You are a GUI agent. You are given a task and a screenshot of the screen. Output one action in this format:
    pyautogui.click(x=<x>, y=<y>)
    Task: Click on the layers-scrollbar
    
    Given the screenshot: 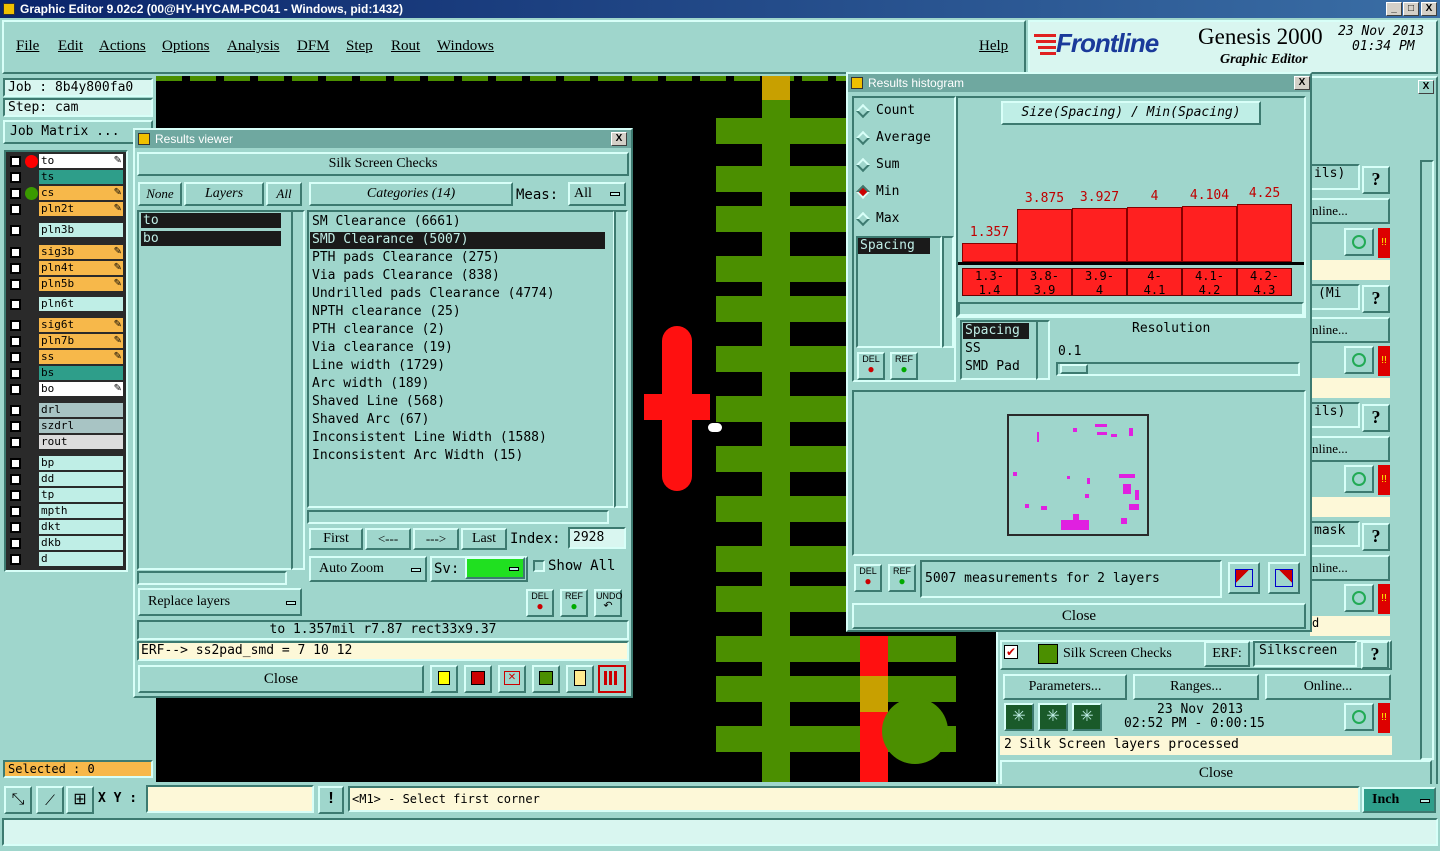 What is the action you would take?
    pyautogui.click(x=298, y=390)
    